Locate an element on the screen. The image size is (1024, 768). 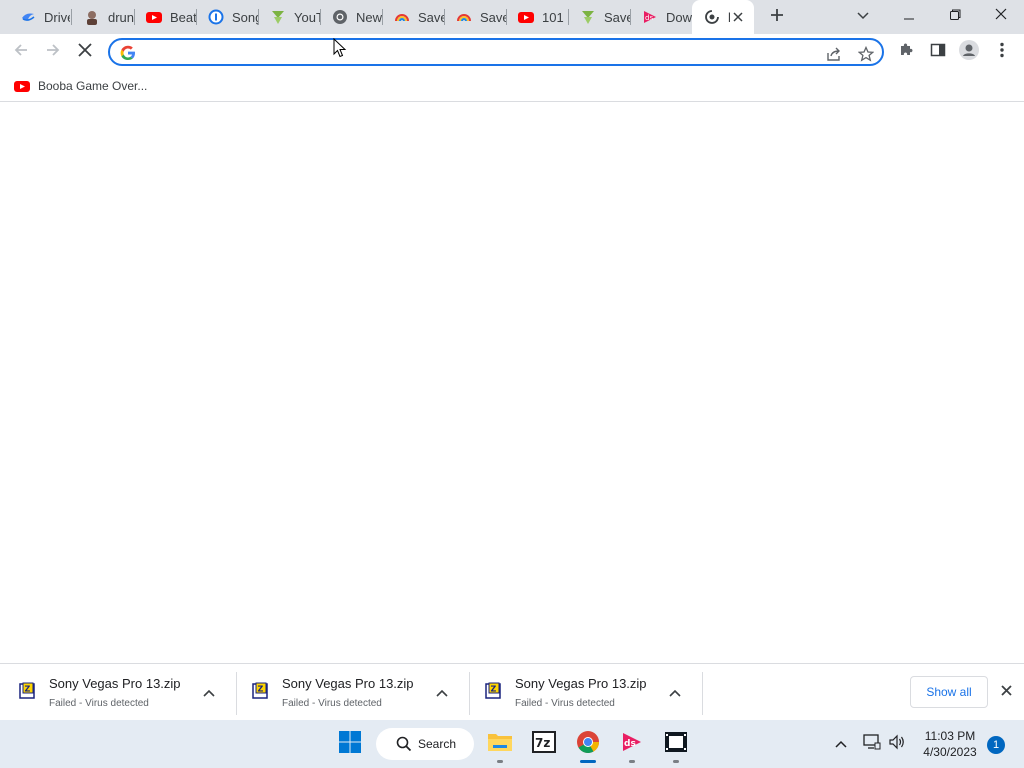
seven-zip-icon: 7z is located at coordinates (544, 744).